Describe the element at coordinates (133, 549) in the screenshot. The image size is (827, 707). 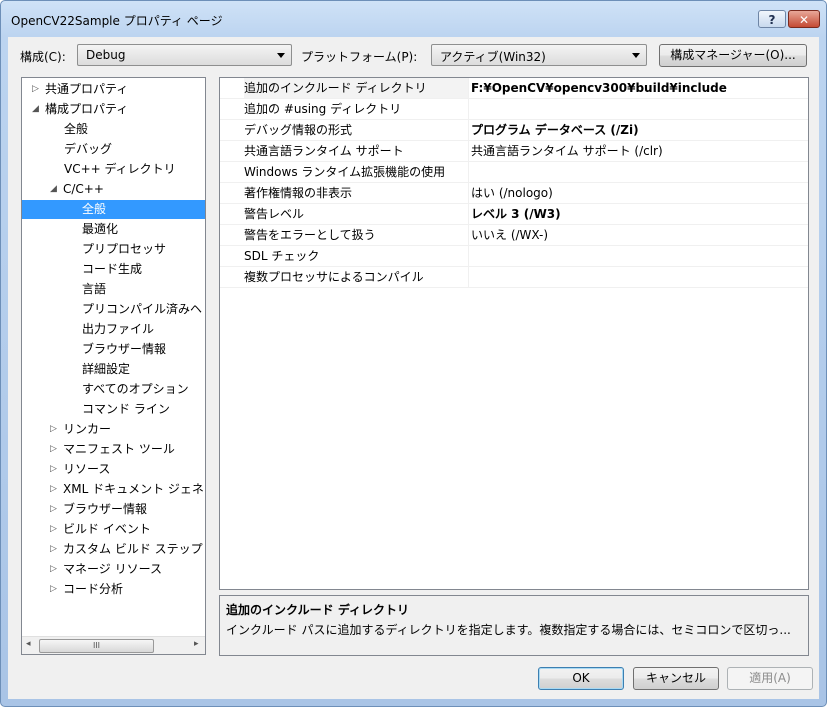
I see `tree-item-label: カスタム ビルド ステップ` at that location.